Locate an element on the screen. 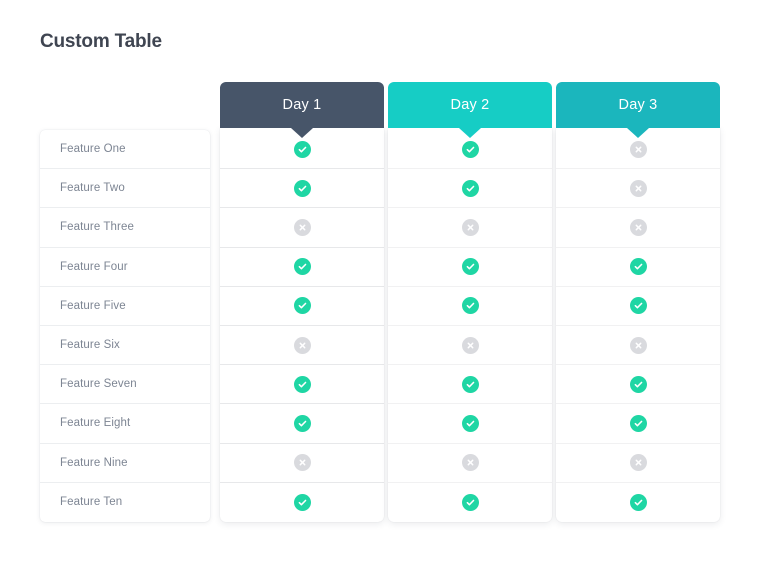 The width and height of the screenshot is (768, 576). feature-row: Feature Three is located at coordinates (125, 228).